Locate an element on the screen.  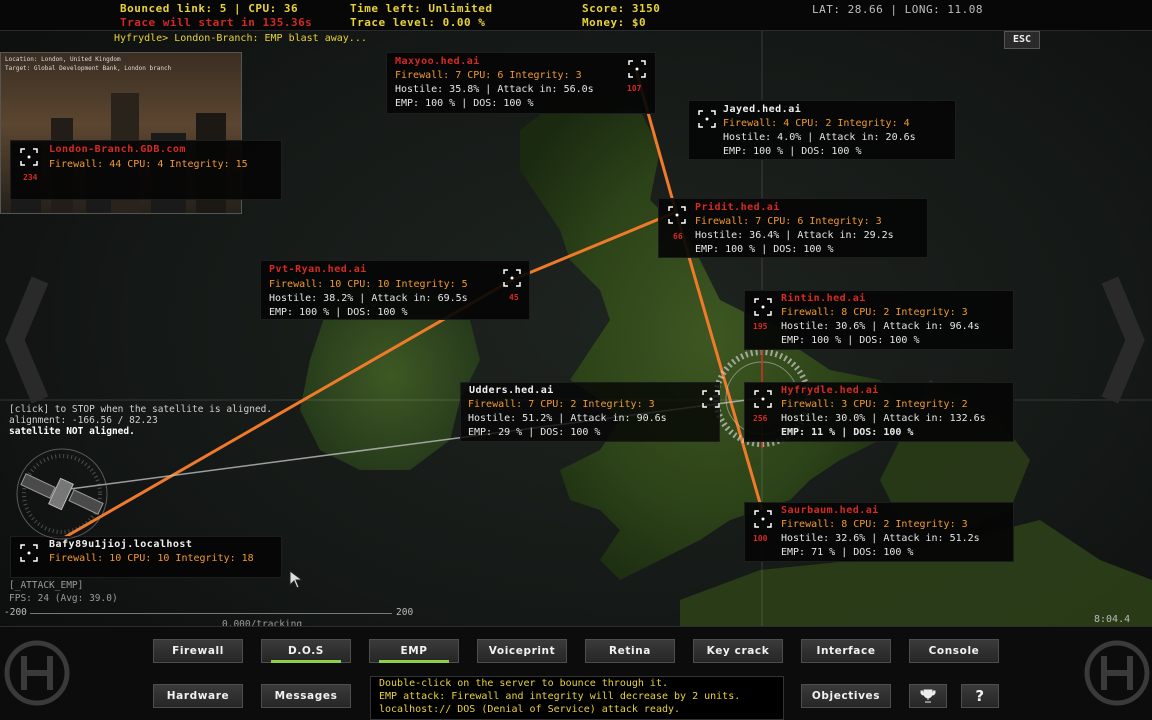
server-name: Pridit.hed.ai is located at coordinates (737, 207).